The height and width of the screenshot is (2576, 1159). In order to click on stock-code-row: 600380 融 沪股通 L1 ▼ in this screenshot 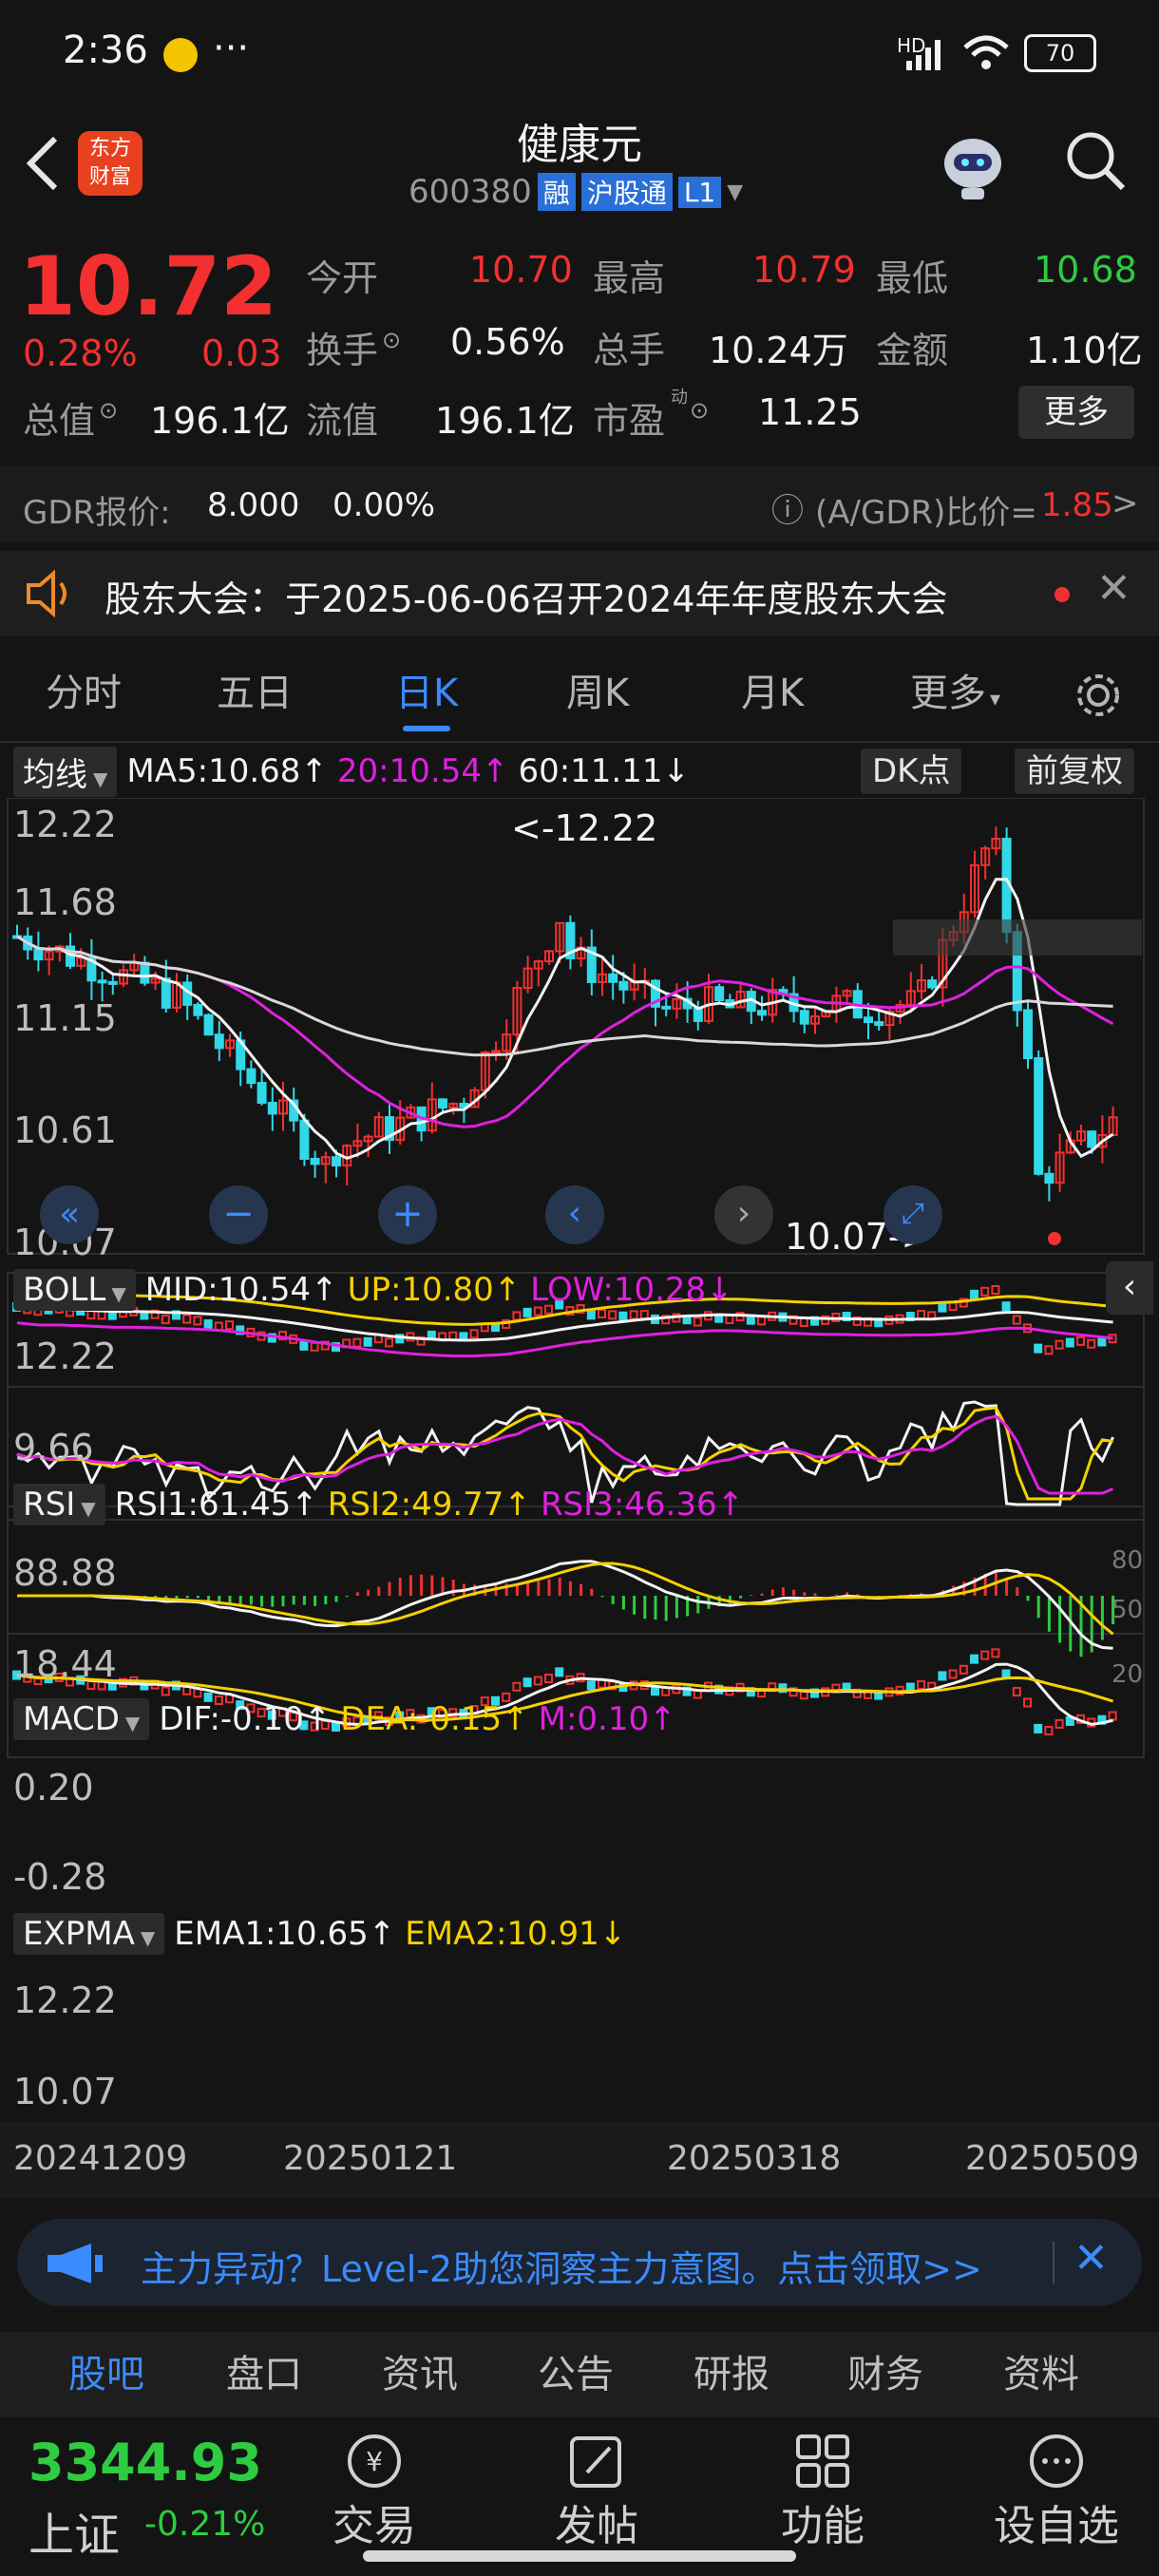, I will do `click(575, 192)`.